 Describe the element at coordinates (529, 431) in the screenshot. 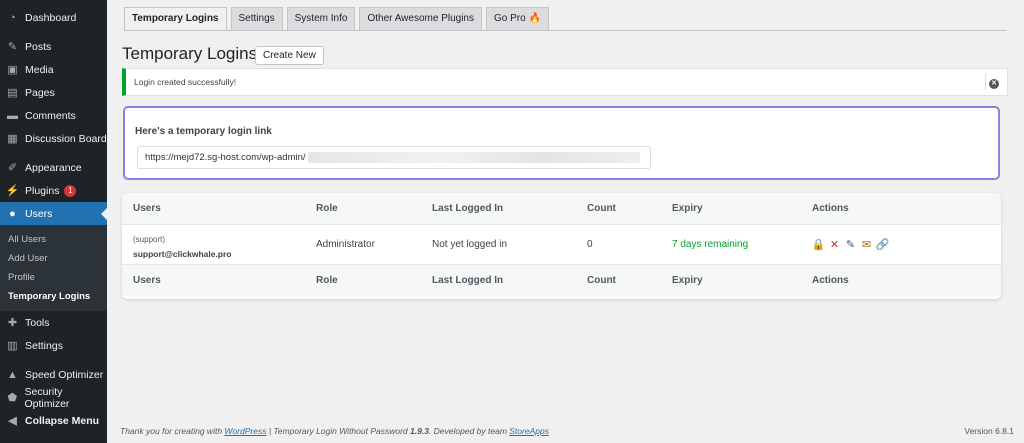

I see `storeapps-link: StoreApps` at that location.